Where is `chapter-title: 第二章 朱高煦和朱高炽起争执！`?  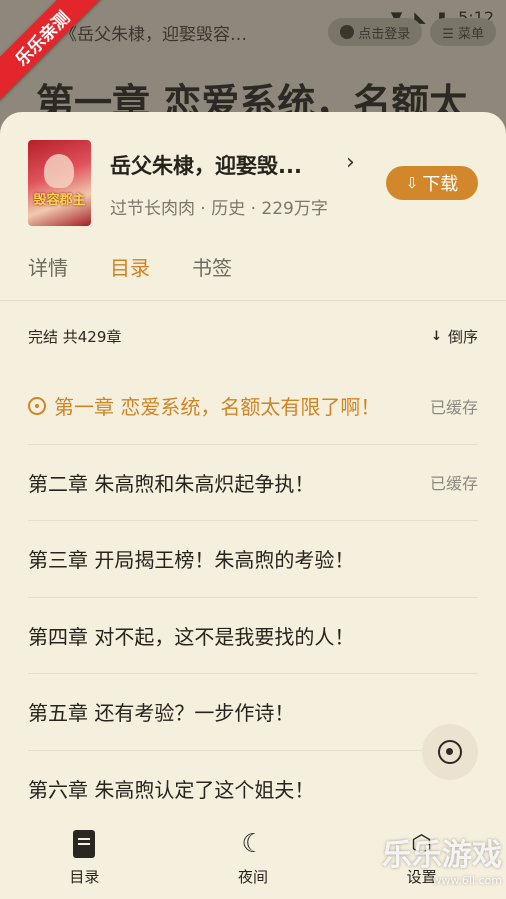 chapter-title: 第二章 朱高煦和朱高炽起争执！ is located at coordinates (171, 483).